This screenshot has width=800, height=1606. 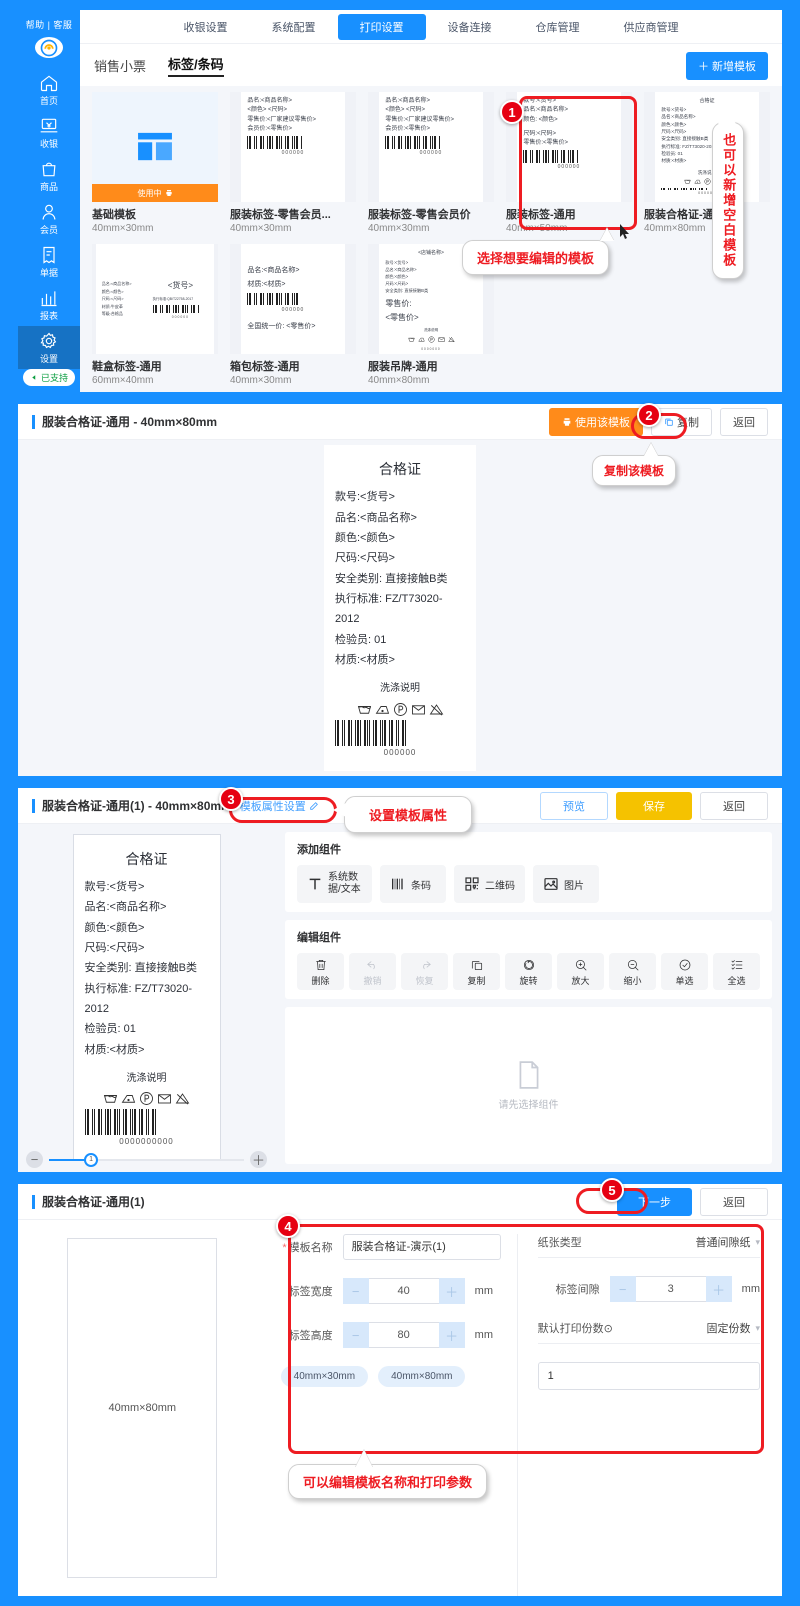 I want to click on sidebar-item-home: 首页, so click(x=49, y=89).